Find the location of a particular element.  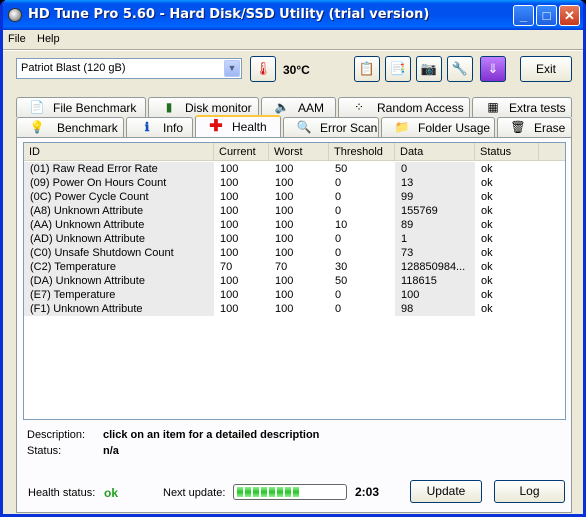

trash-icon: 🗑 is located at coordinates (518, 127).